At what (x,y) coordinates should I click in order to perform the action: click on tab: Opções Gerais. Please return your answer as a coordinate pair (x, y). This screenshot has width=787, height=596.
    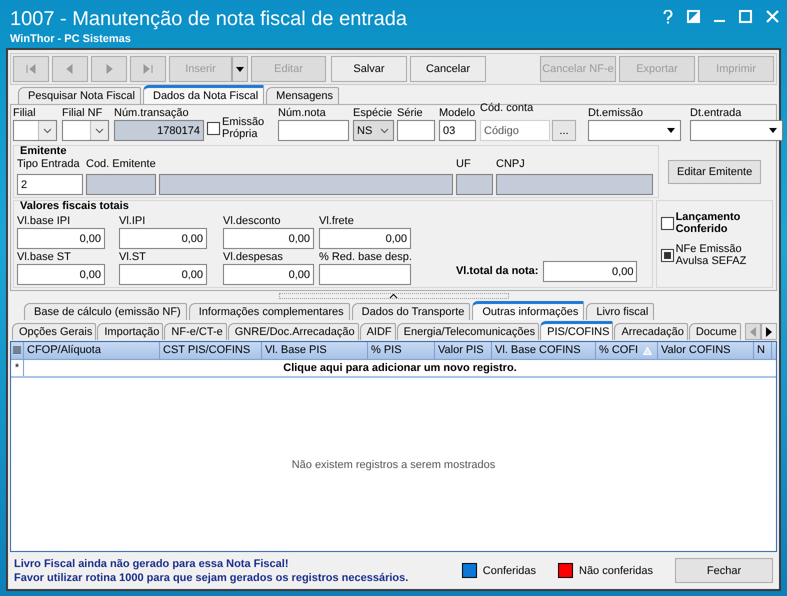
    Looking at the image, I should click on (54, 331).